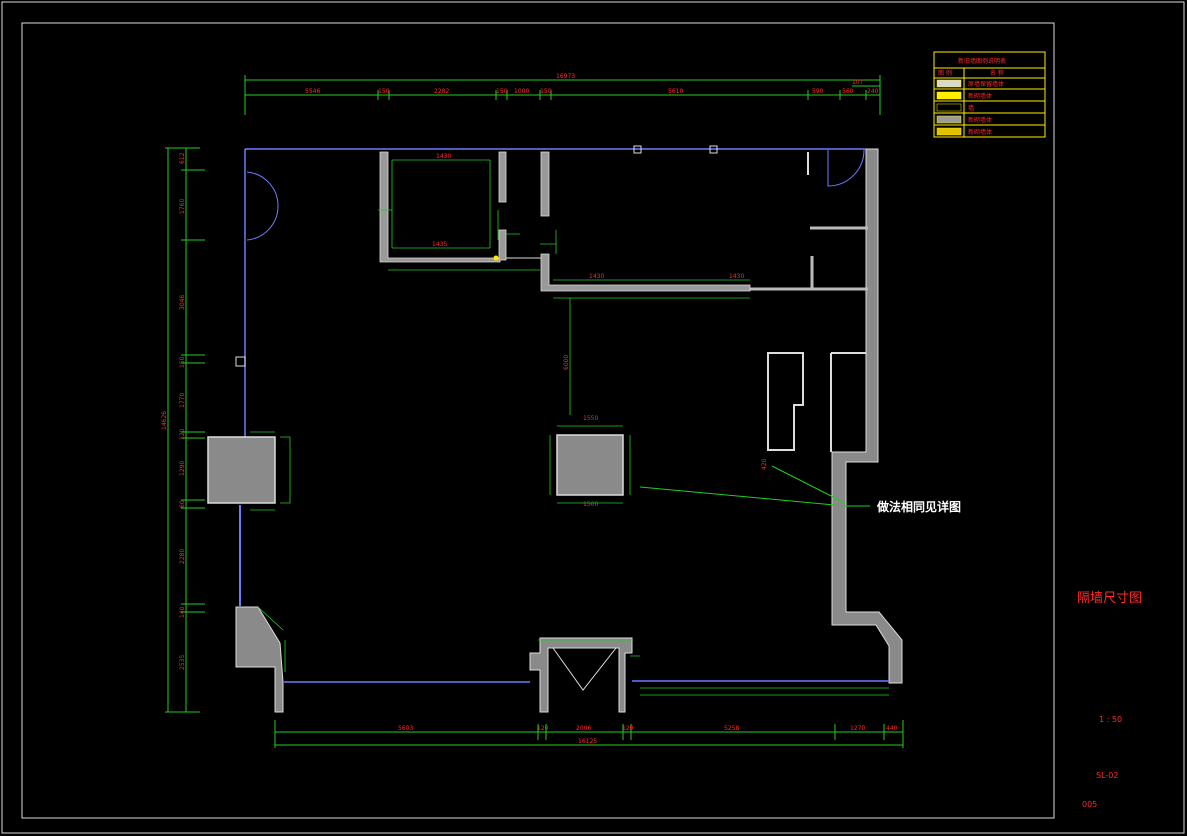 Image resolution: width=1187 pixels, height=836 pixels. Describe the element at coordinates (736, 276) in the screenshot. I see `inner-dim-4: 1430` at that location.